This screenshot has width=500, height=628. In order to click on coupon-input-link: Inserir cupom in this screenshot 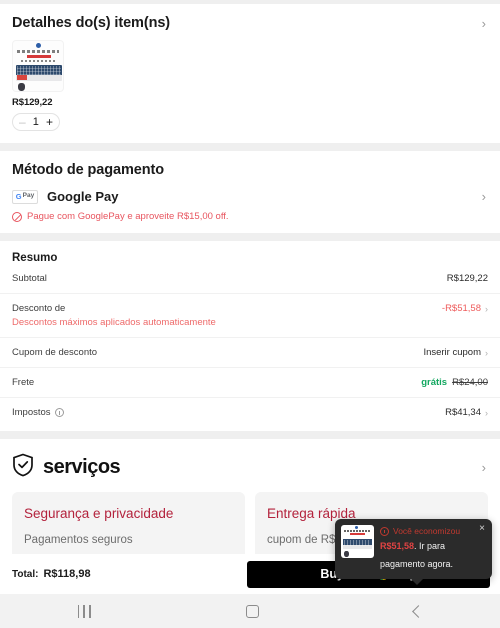, I will do `click(452, 352)`.